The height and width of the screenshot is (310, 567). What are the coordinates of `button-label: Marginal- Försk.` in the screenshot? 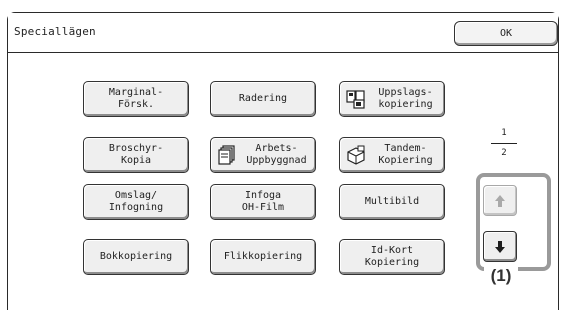 It's located at (136, 98).